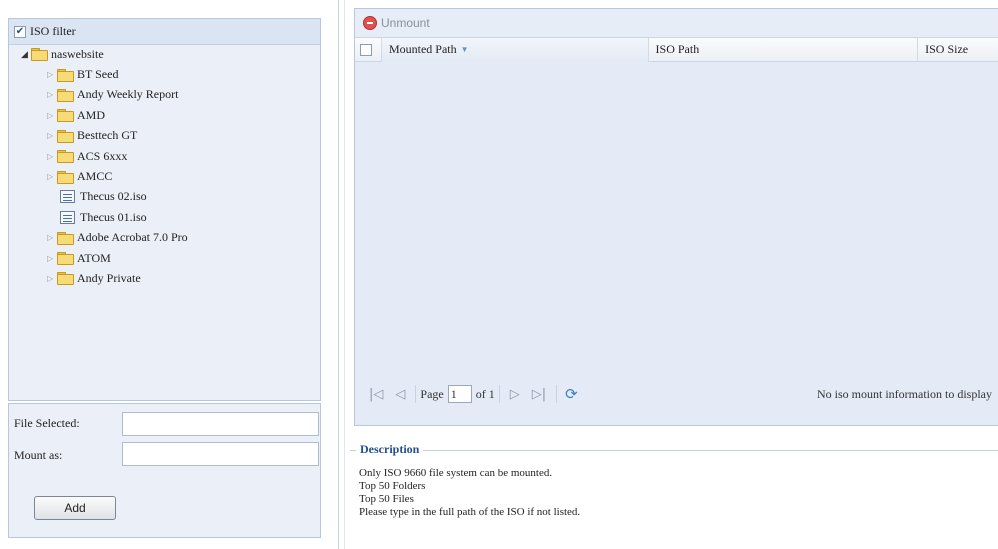 The image size is (998, 549). Describe the element at coordinates (515, 394) in the screenshot. I see `next-page-icon: ▷` at that location.